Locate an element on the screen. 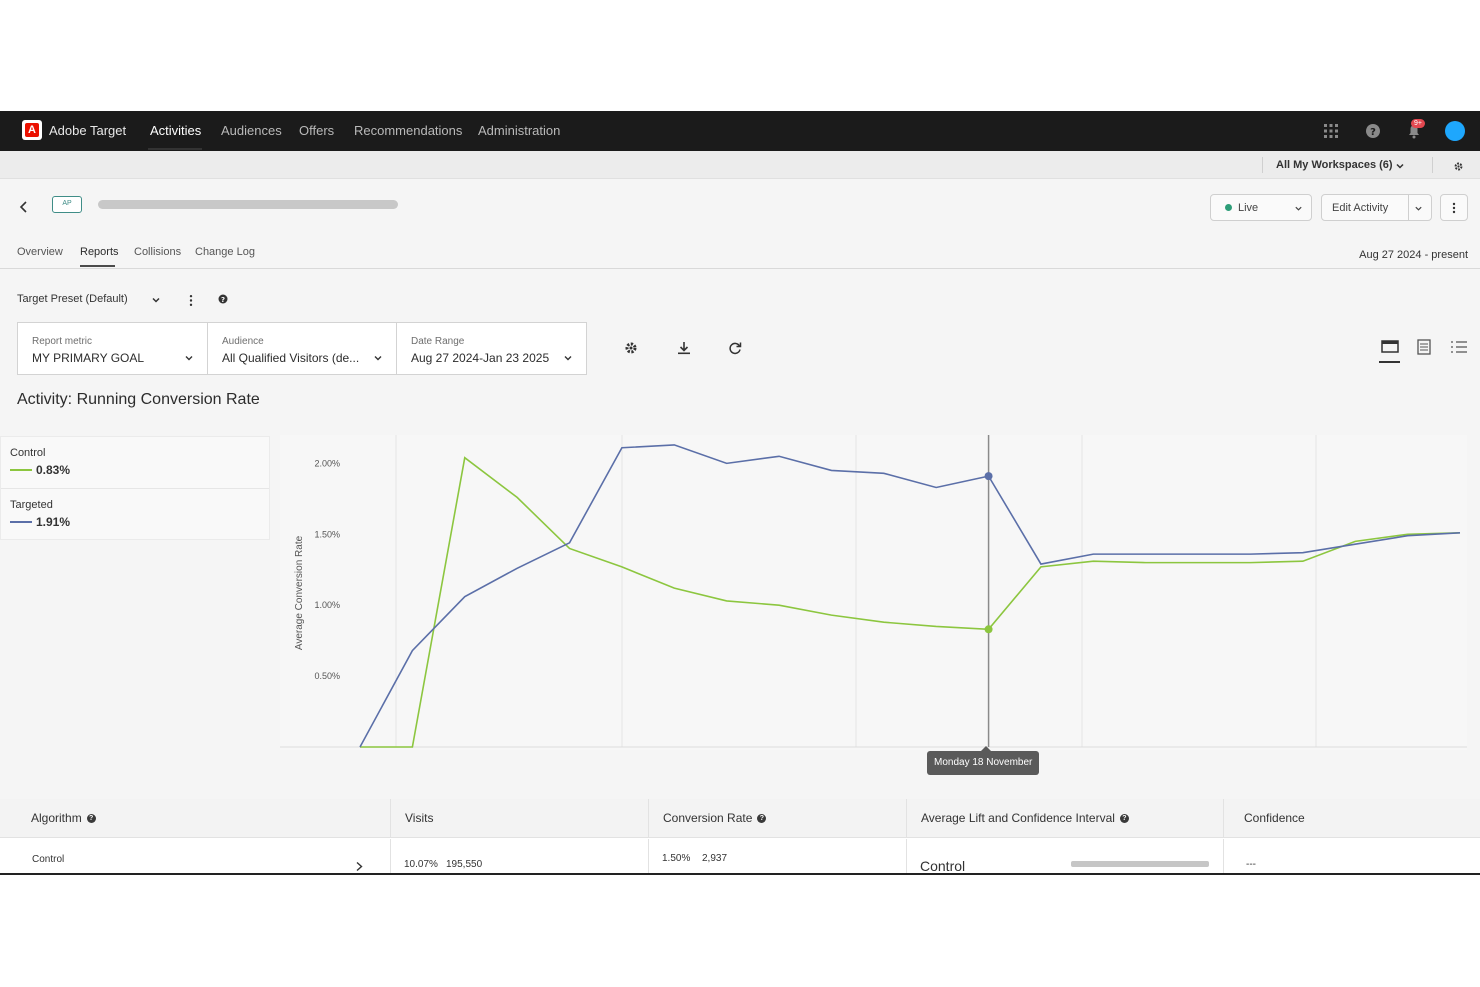 This screenshot has height=987, width=1480. status-dropdown: Live is located at coordinates (1261, 207).